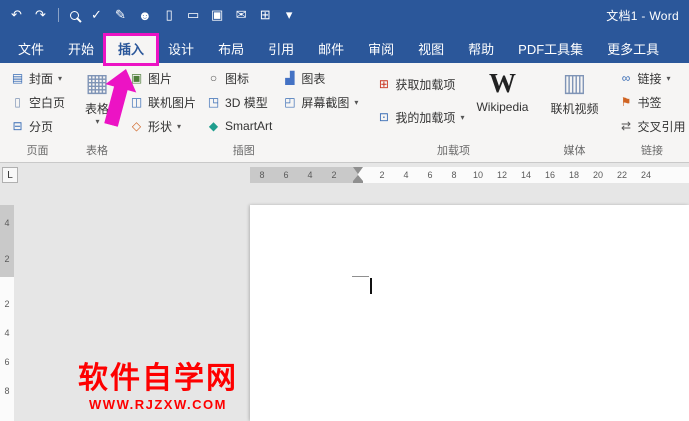 This screenshot has width=689, height=421. I want to click on online-video-icon: ▥, so click(574, 83).